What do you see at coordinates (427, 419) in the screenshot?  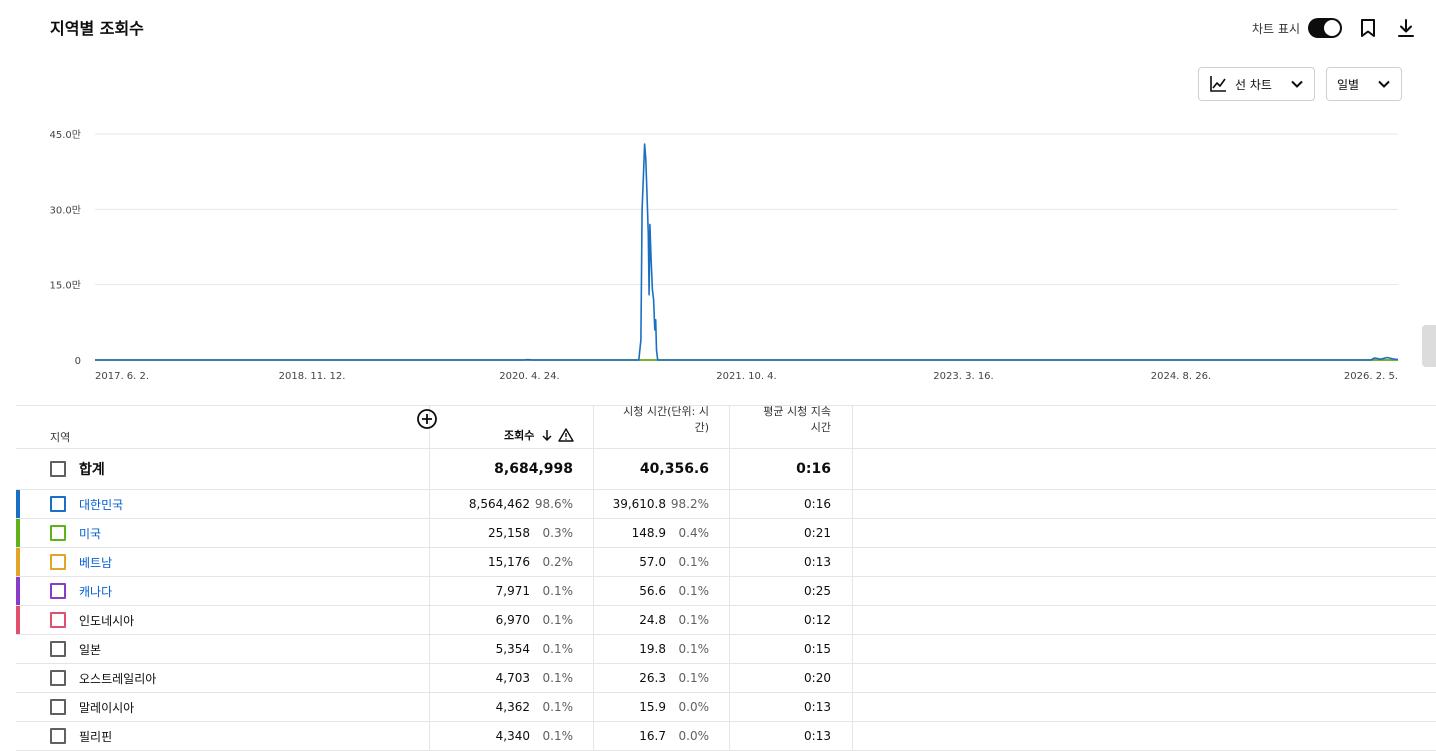 I see `add-metric-button` at bounding box center [427, 419].